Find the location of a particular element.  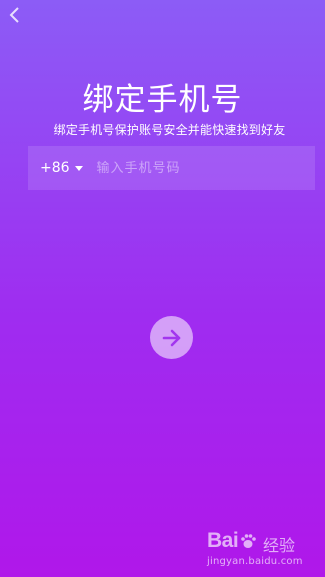

watermark-url: jingyan.baidu.com is located at coordinates (255, 561).